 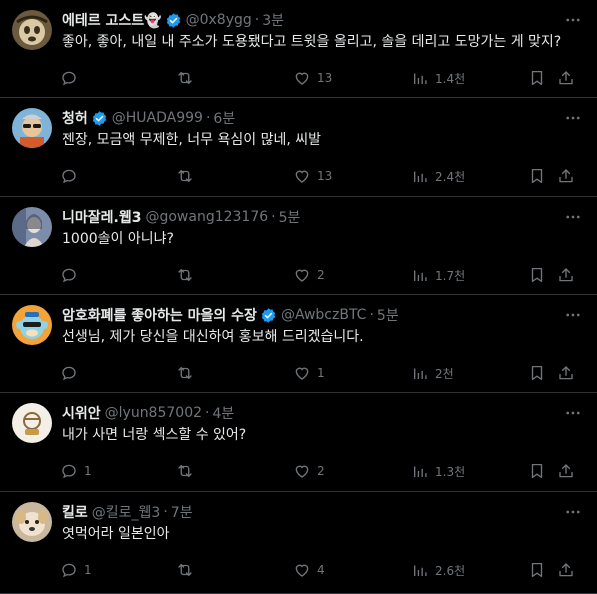 I want to click on user-handle: @lyun857002, so click(x=153, y=413).